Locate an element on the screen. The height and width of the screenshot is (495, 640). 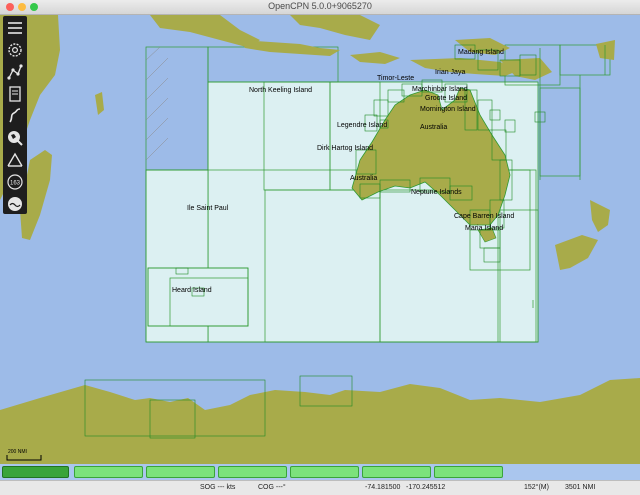
track-icon is located at coordinates (15, 116).